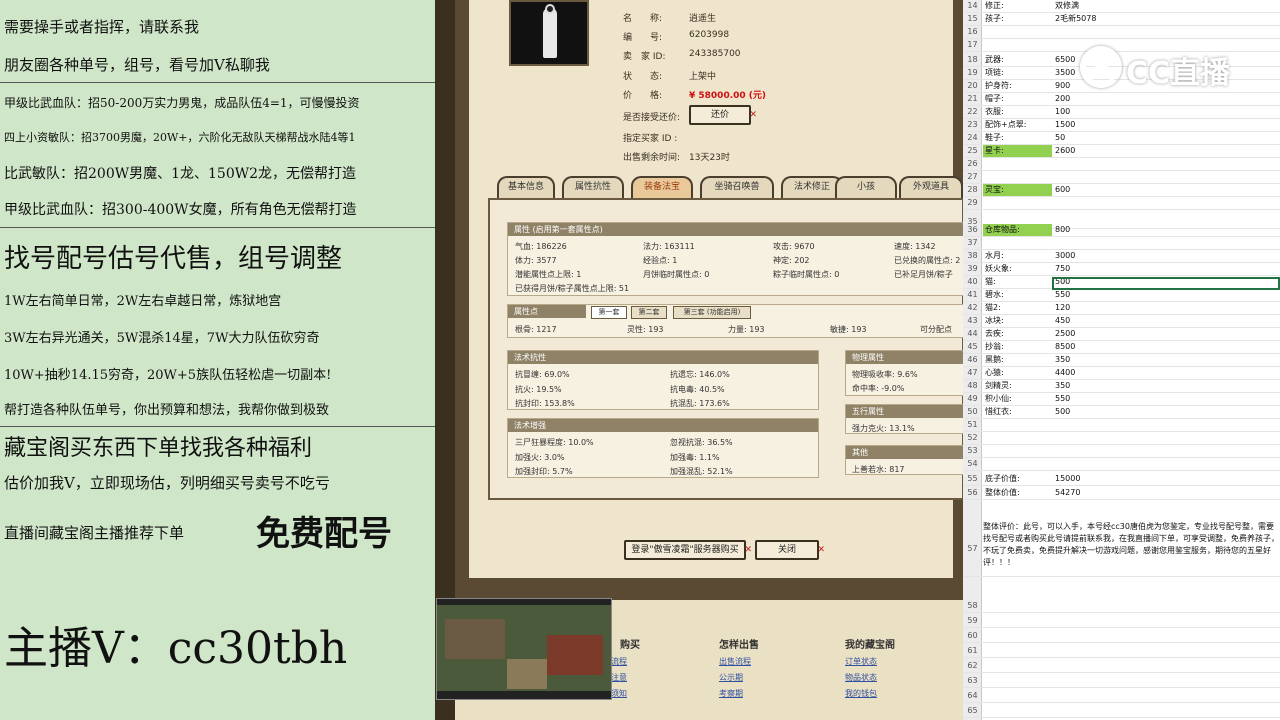 The width and height of the screenshot is (1280, 720). Describe the element at coordinates (1017, 399) in the screenshot. I see `cell-label: 积小仙:` at that location.